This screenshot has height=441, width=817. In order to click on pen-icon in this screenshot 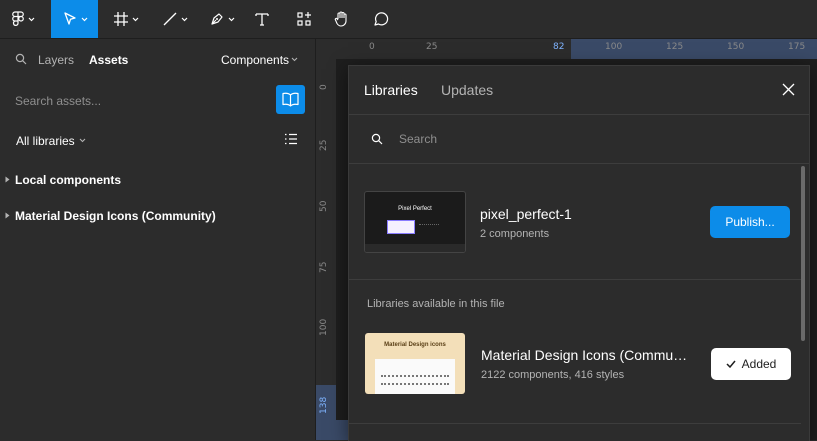, I will do `click(217, 19)`.